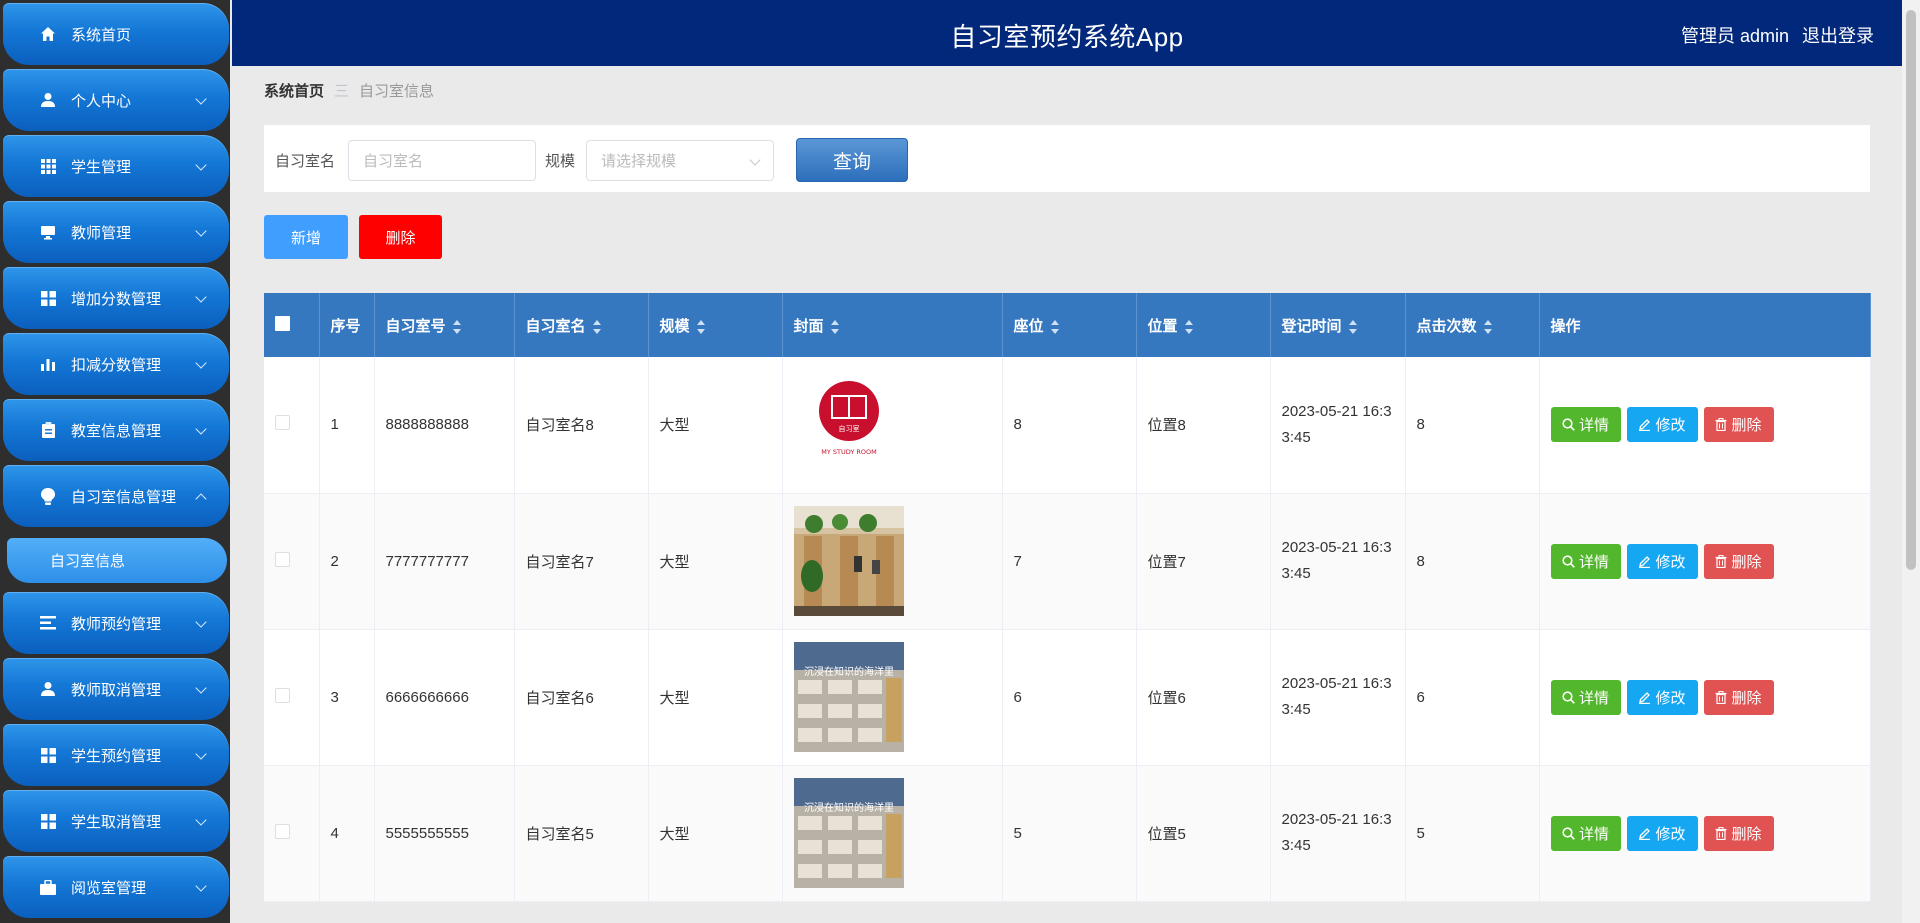 The image size is (1920, 923). What do you see at coordinates (347, 325) in the screenshot?
I see `column-header: 序号` at bounding box center [347, 325].